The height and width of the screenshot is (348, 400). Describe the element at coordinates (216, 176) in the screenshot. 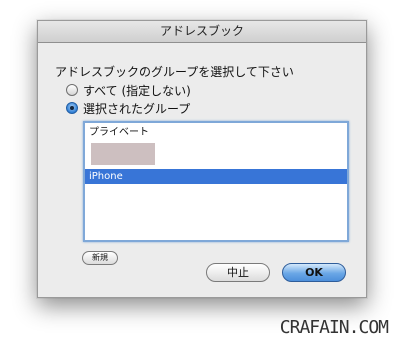

I see `list-item-iphone: iPhone` at that location.